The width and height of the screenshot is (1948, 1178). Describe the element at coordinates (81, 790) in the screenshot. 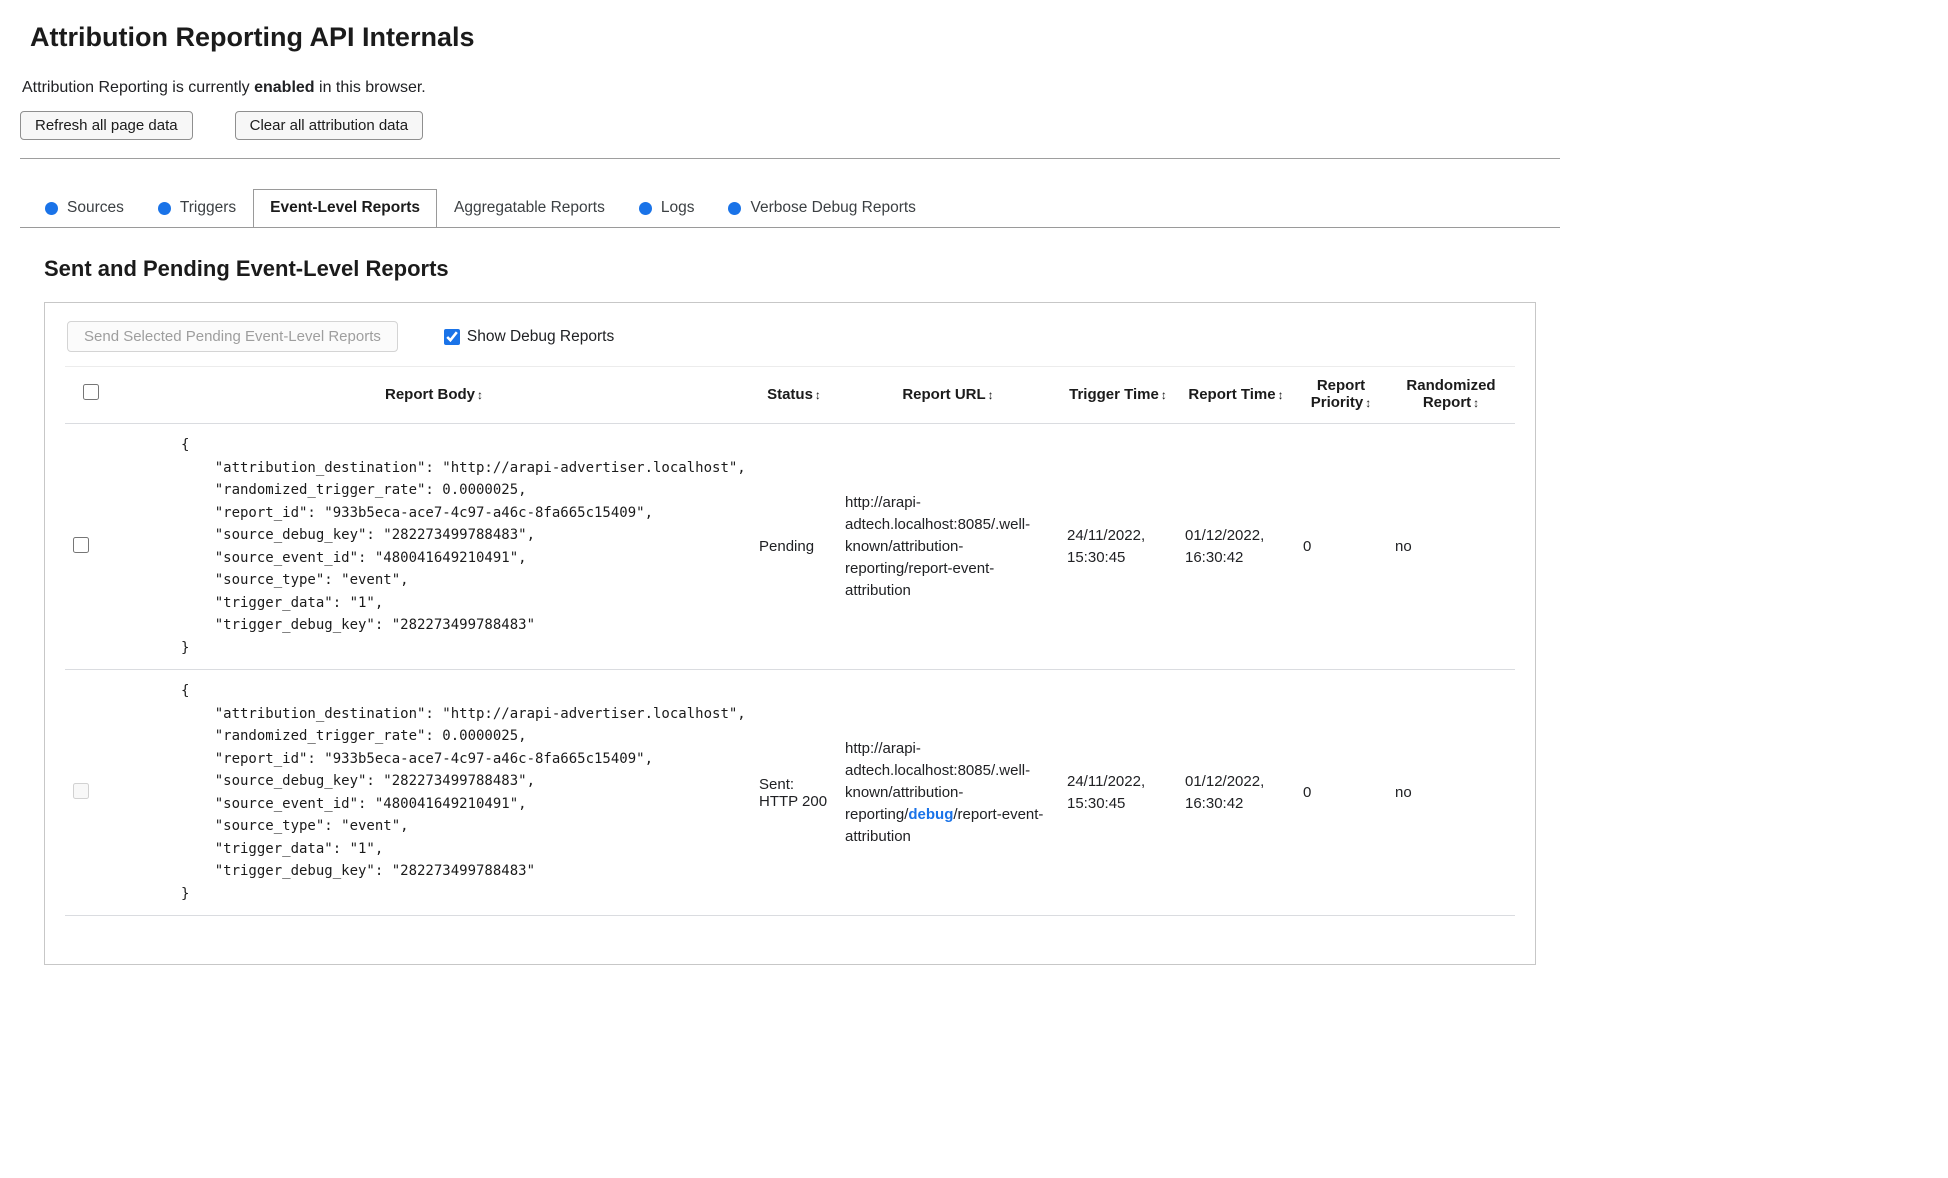

I see `row-select-checkbox-disabled` at that location.